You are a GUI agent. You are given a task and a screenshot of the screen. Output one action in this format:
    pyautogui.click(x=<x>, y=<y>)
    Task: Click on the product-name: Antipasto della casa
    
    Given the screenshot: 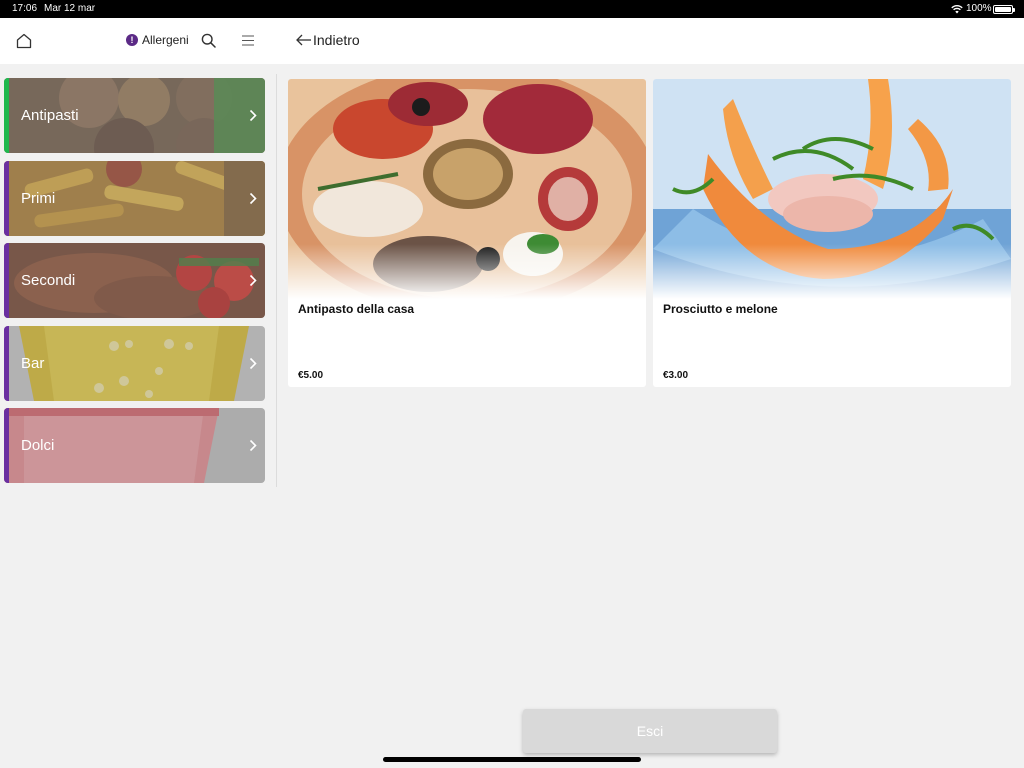 What is the action you would take?
    pyautogui.click(x=356, y=309)
    